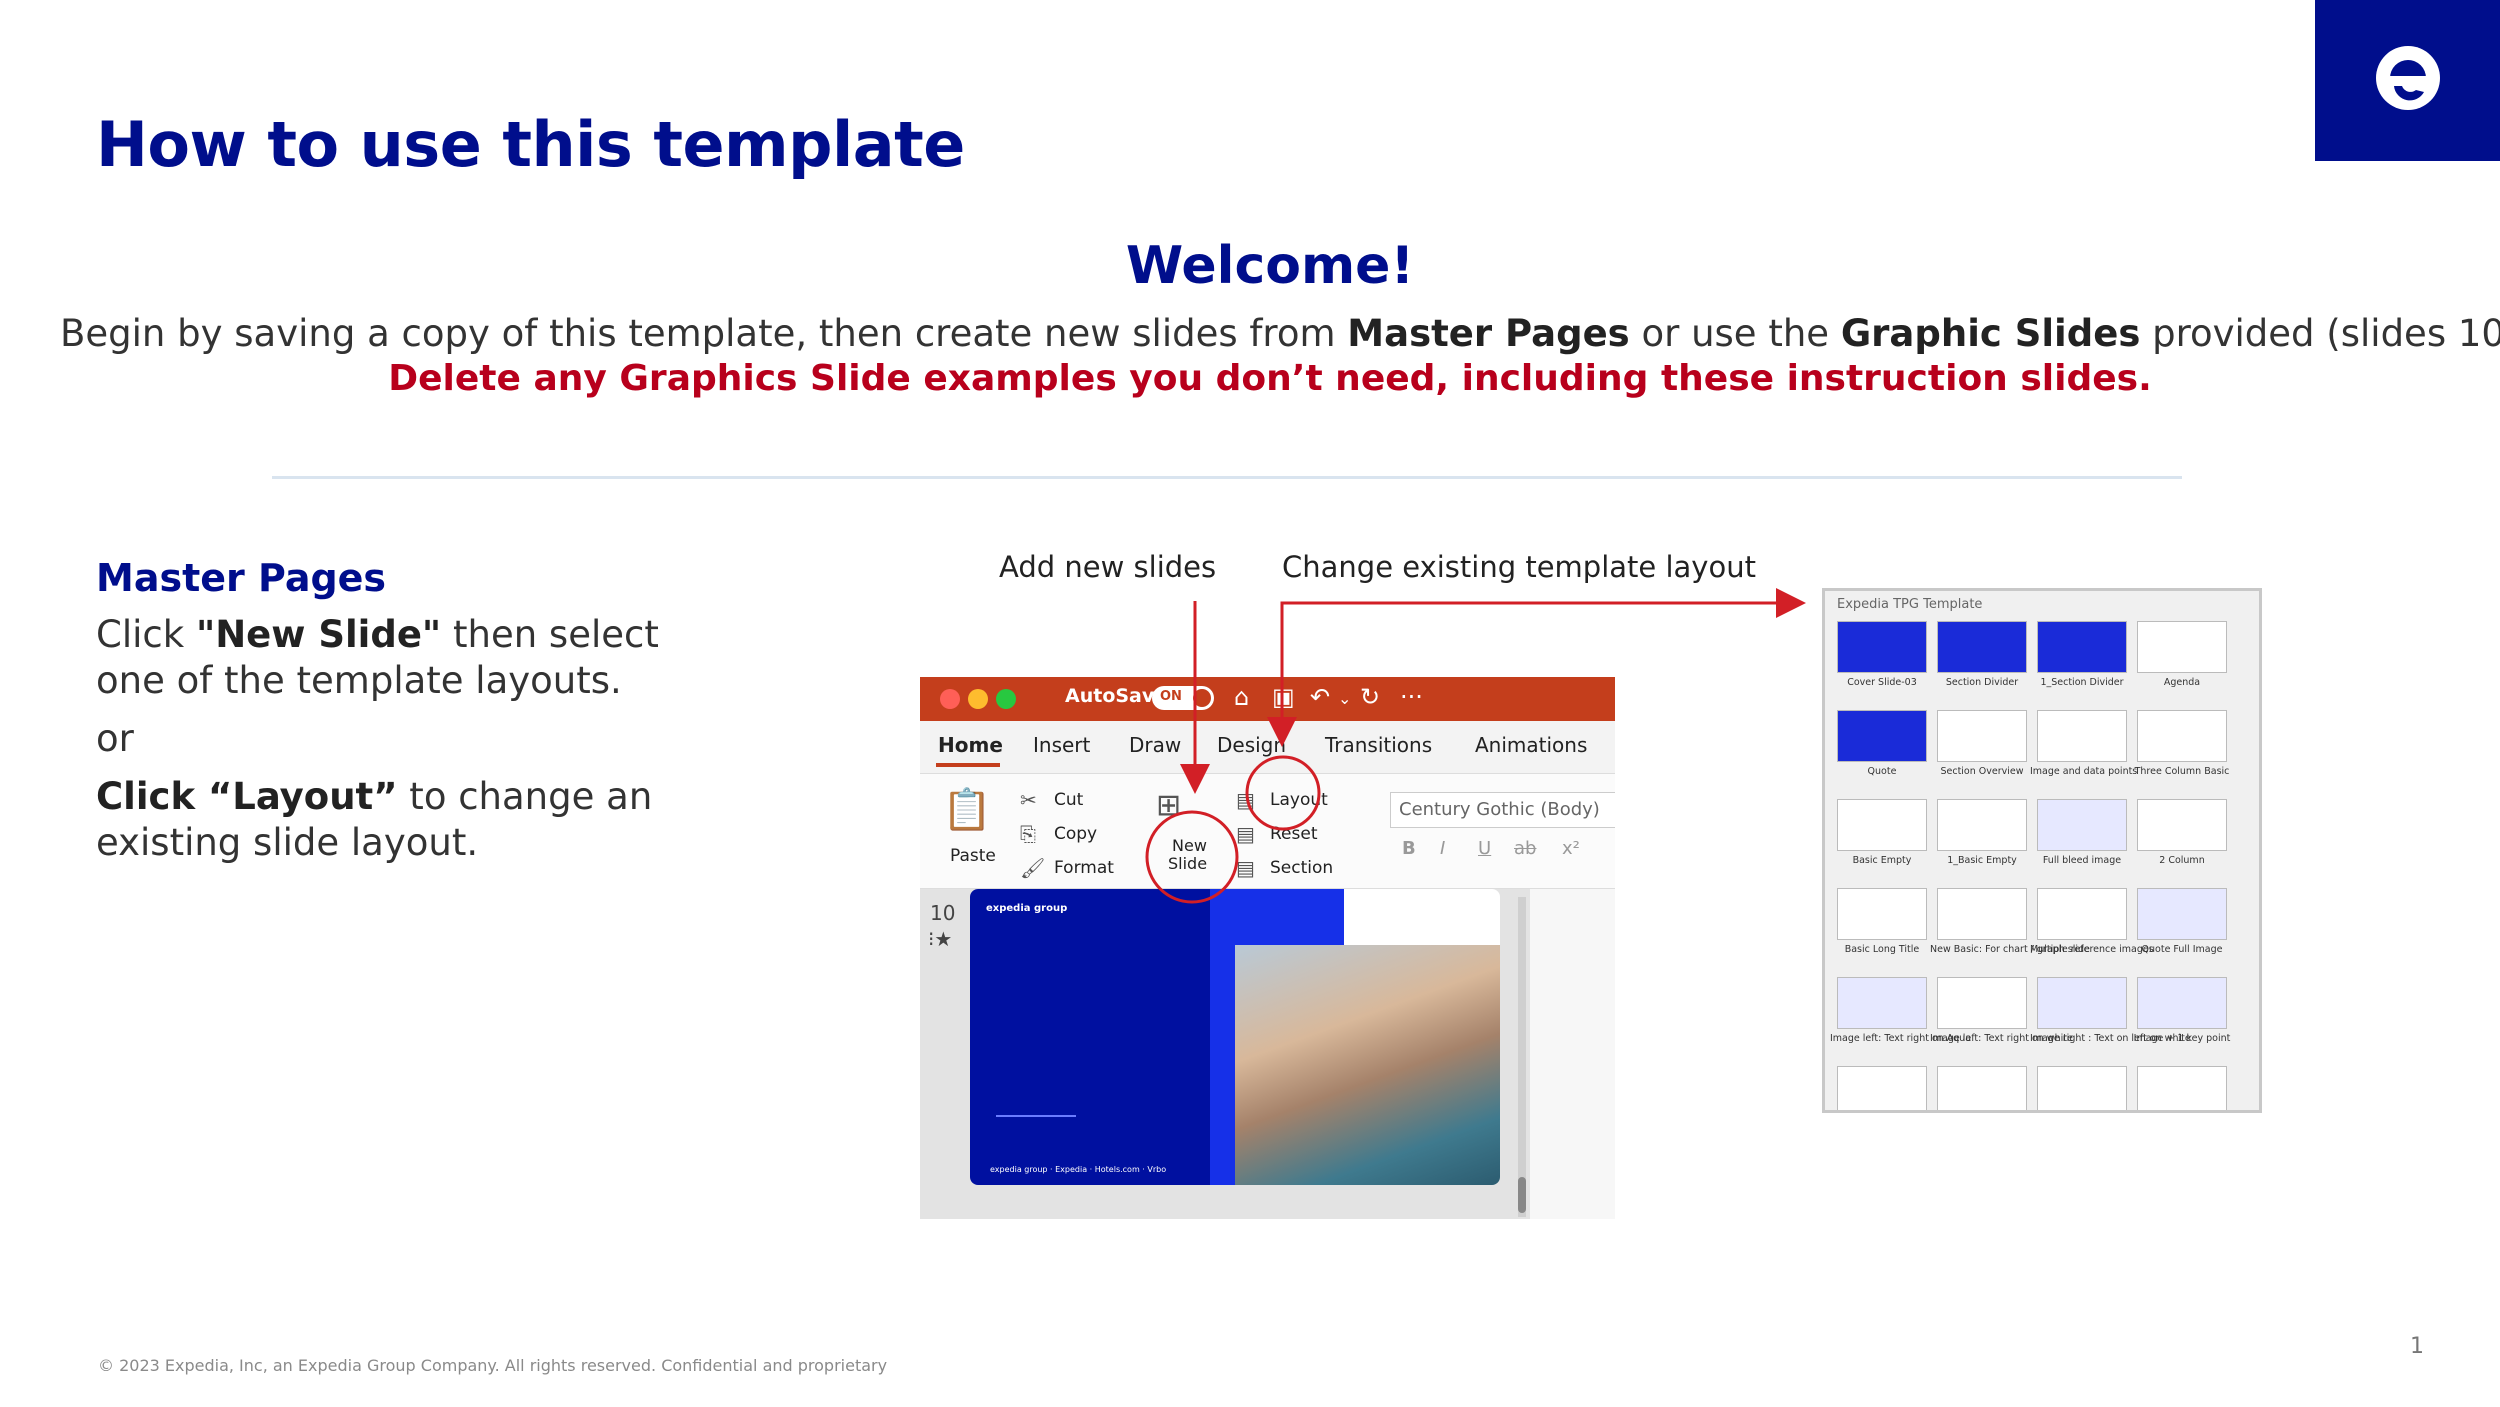 The width and height of the screenshot is (2500, 1407). What do you see at coordinates (1192, 857) in the screenshot?
I see `new-slide-highlight-circle` at bounding box center [1192, 857].